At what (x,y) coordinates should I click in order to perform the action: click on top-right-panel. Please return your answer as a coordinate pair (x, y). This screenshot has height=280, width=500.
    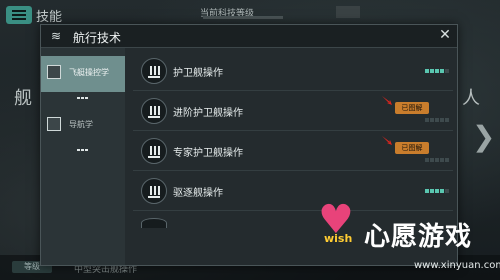
    Looking at the image, I should click on (348, 12).